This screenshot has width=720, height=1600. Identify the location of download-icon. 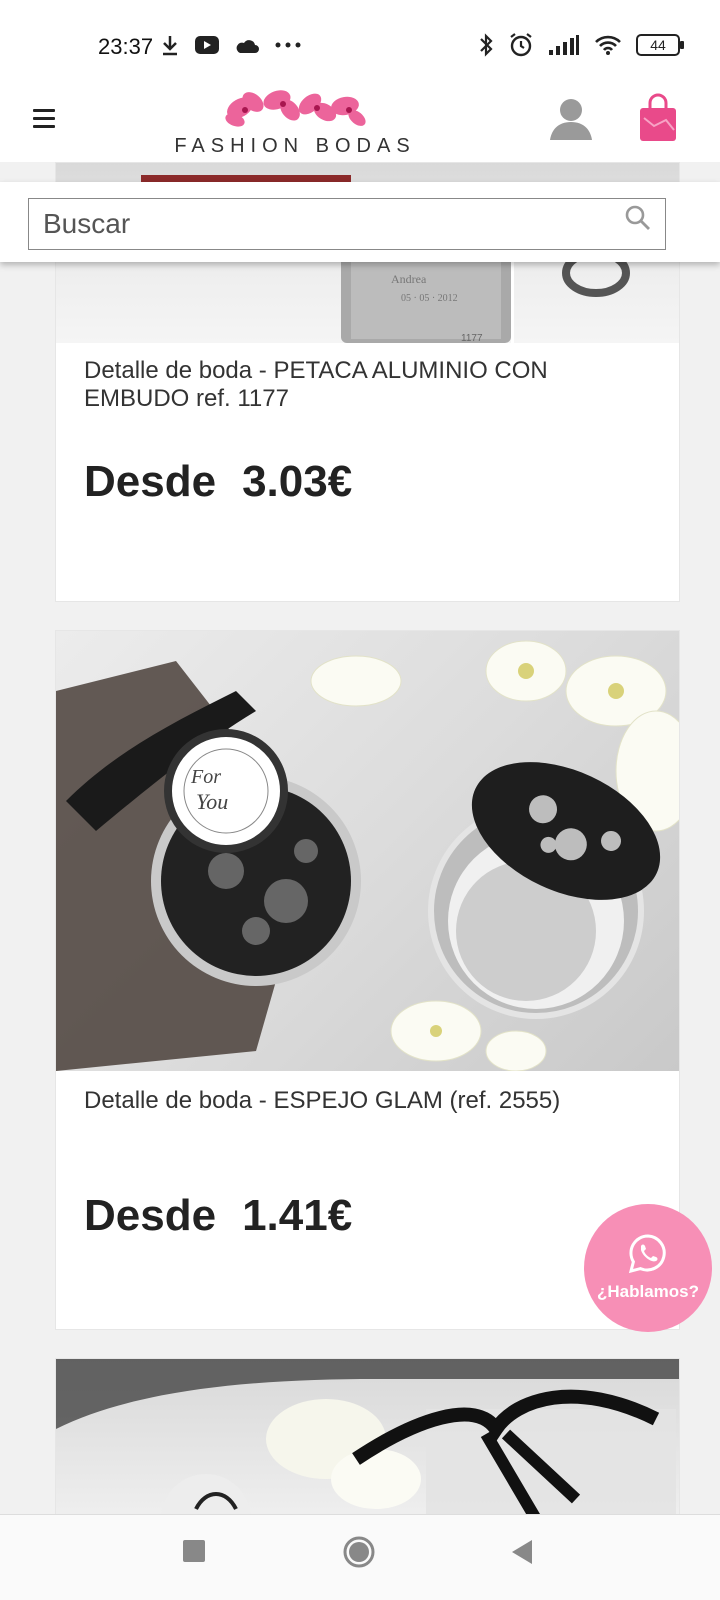
(170, 46).